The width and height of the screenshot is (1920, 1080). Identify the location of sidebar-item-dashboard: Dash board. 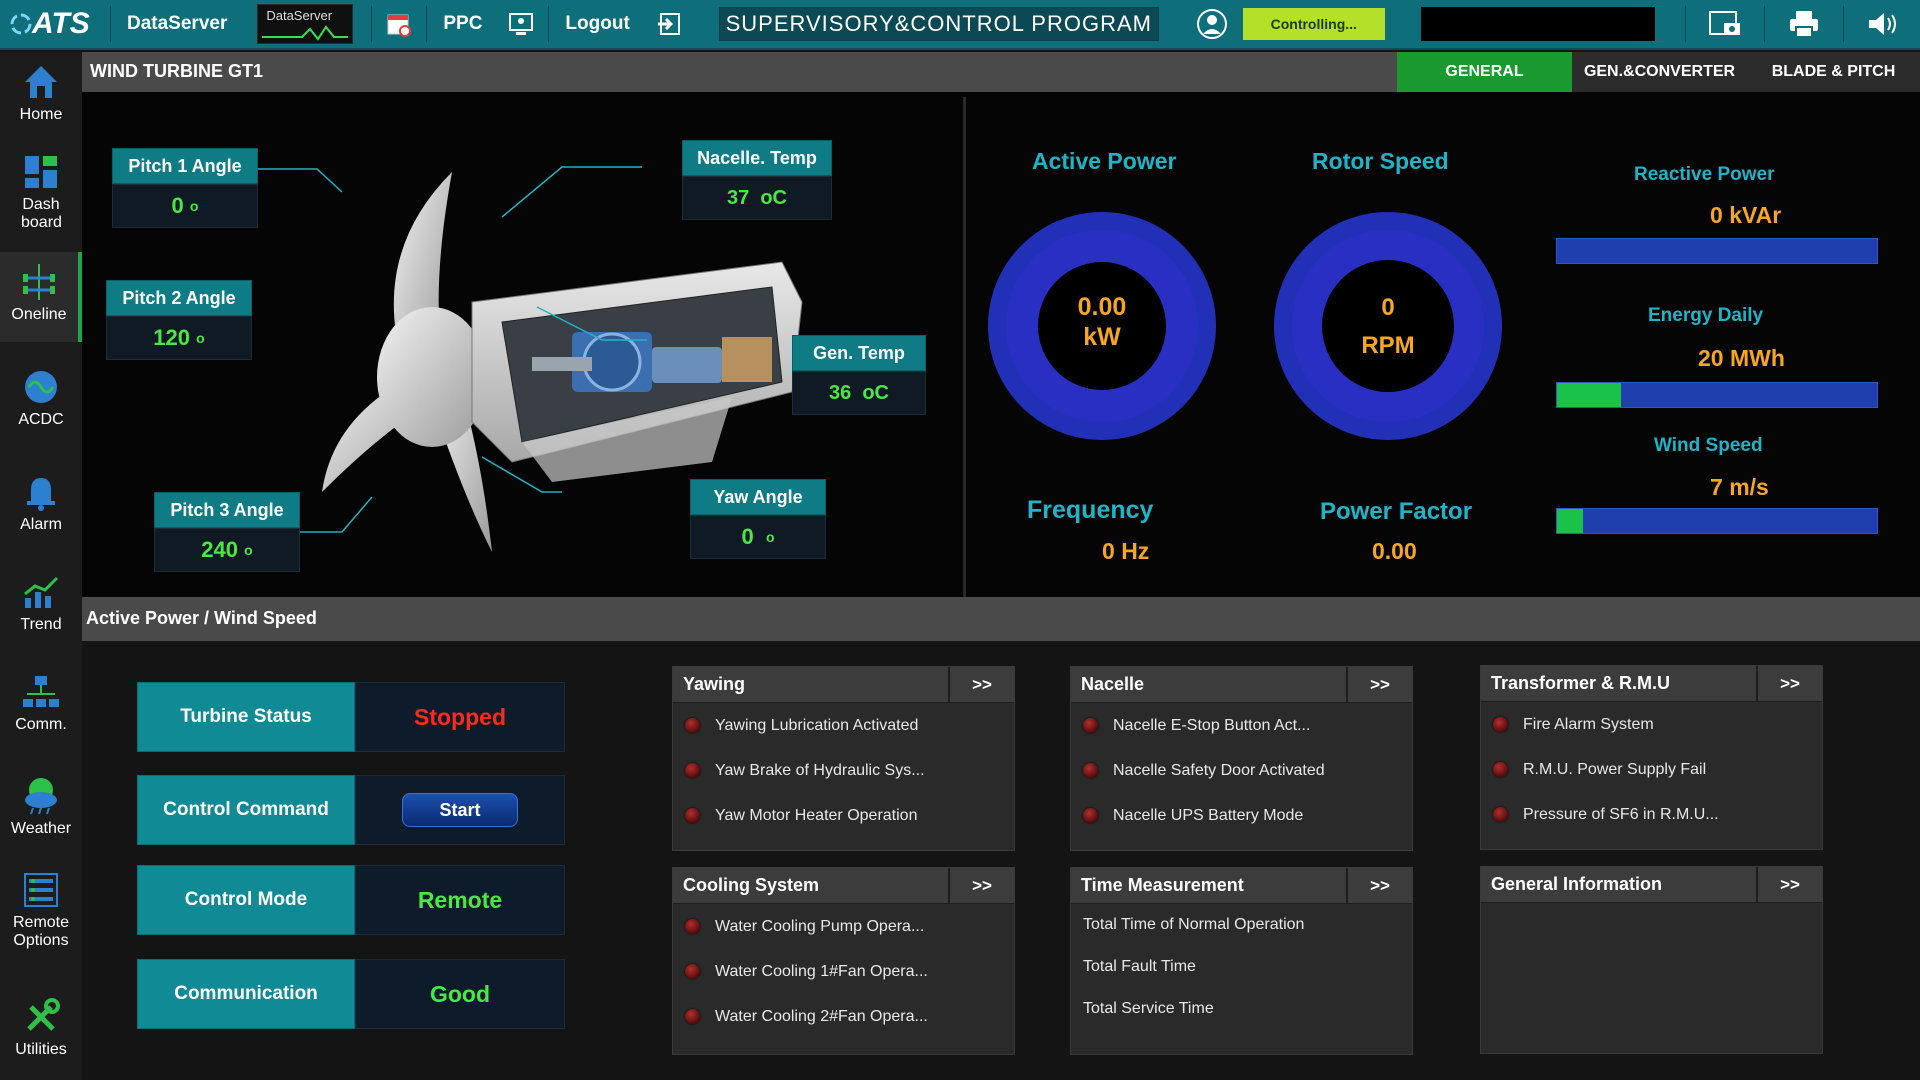
(41, 192).